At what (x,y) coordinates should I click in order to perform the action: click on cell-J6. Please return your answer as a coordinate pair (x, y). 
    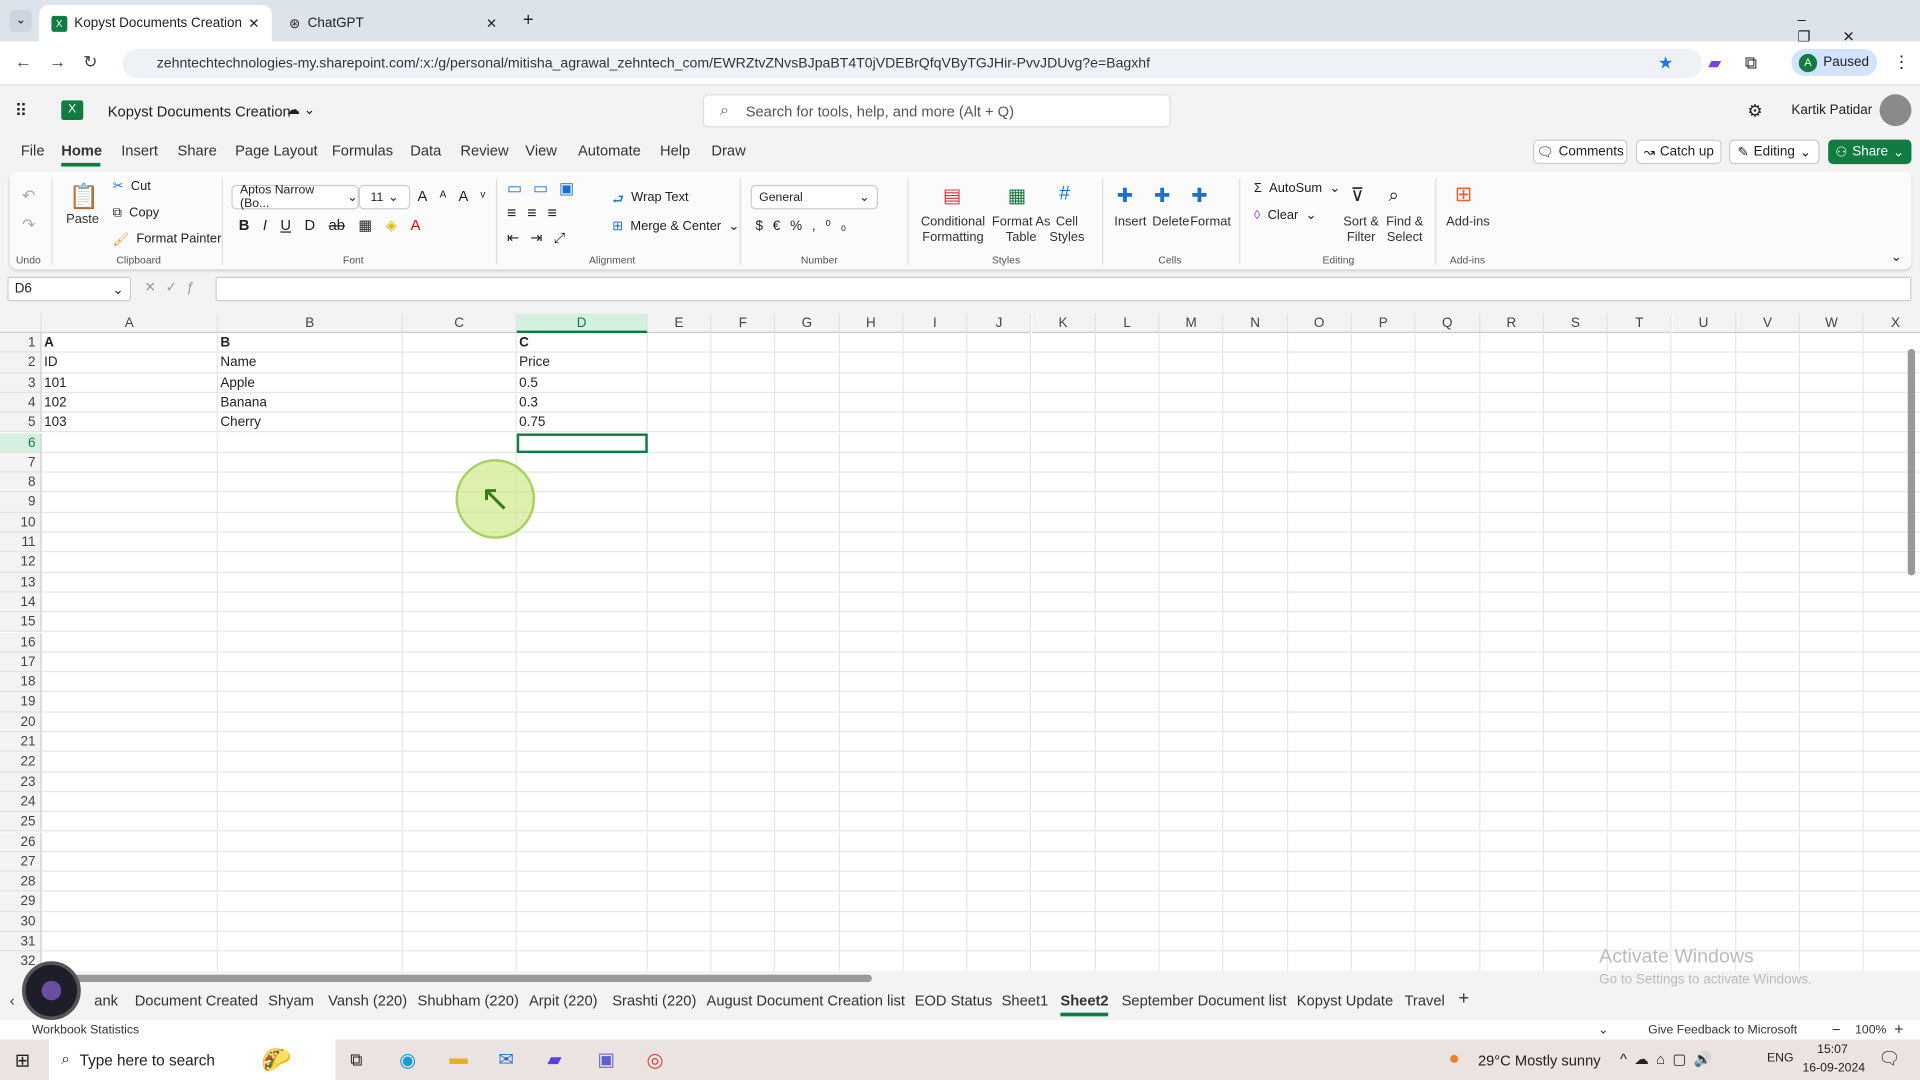
    Looking at the image, I should click on (999, 442).